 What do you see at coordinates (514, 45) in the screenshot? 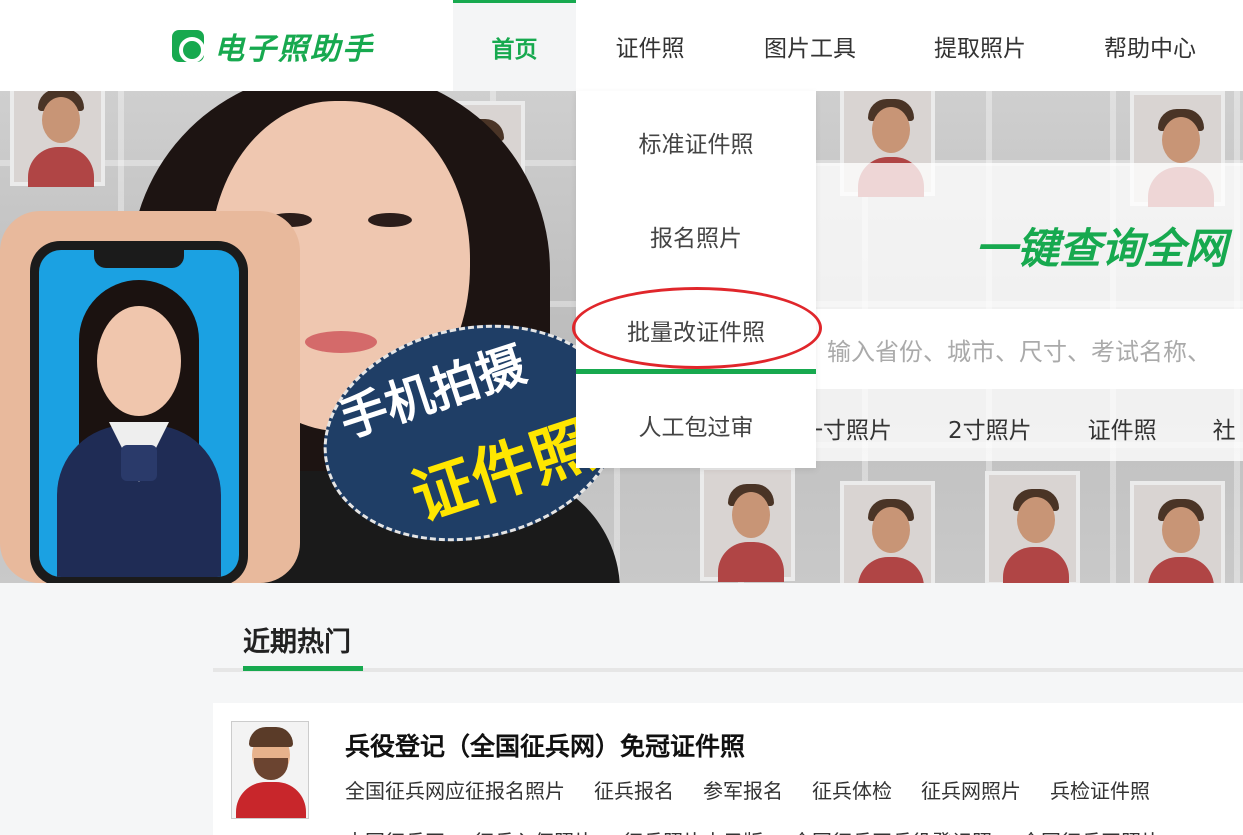
I see `nav-home: 首页` at bounding box center [514, 45].